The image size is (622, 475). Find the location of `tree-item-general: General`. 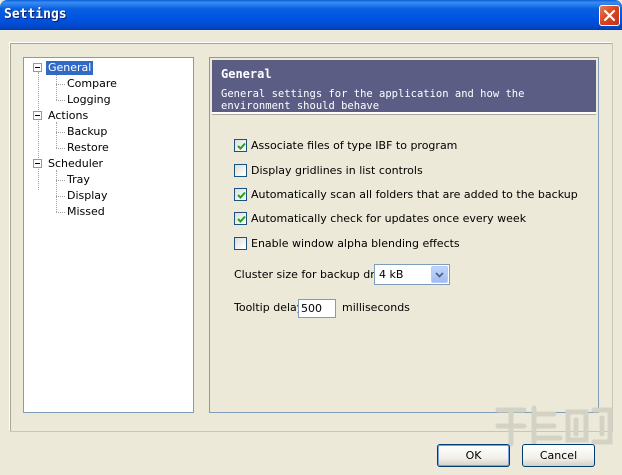

tree-item-general: General is located at coordinates (70, 67).